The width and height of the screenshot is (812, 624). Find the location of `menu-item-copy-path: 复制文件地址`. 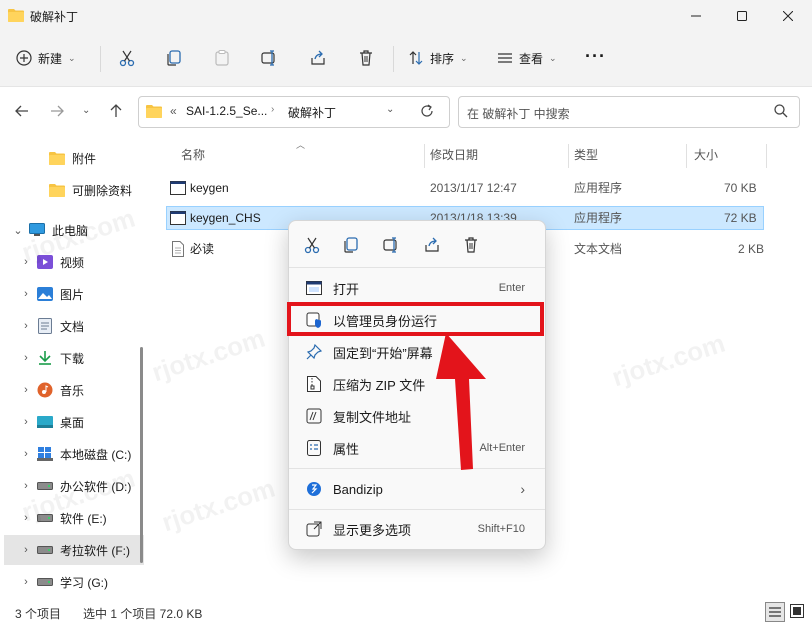

menu-item-copy-path: 复制文件地址 is located at coordinates (417, 416).